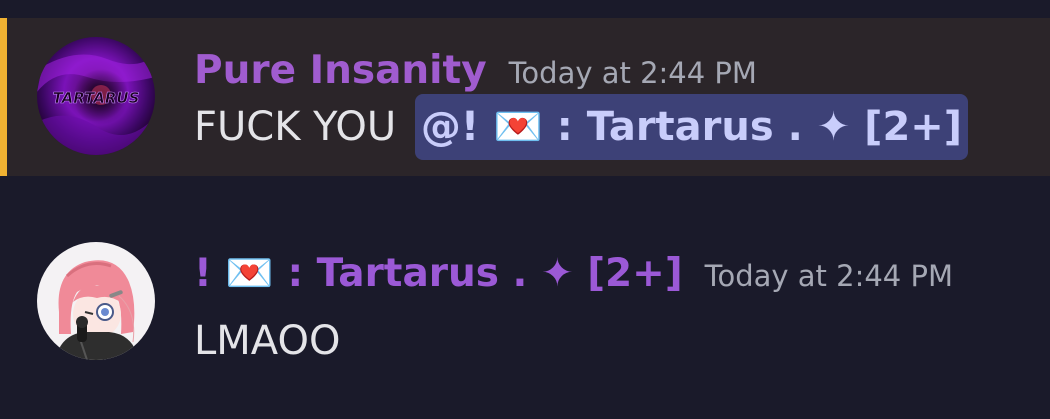 This screenshot has width=1050, height=419. Describe the element at coordinates (3, 97) in the screenshot. I see `mention-highlight-bar` at that location.